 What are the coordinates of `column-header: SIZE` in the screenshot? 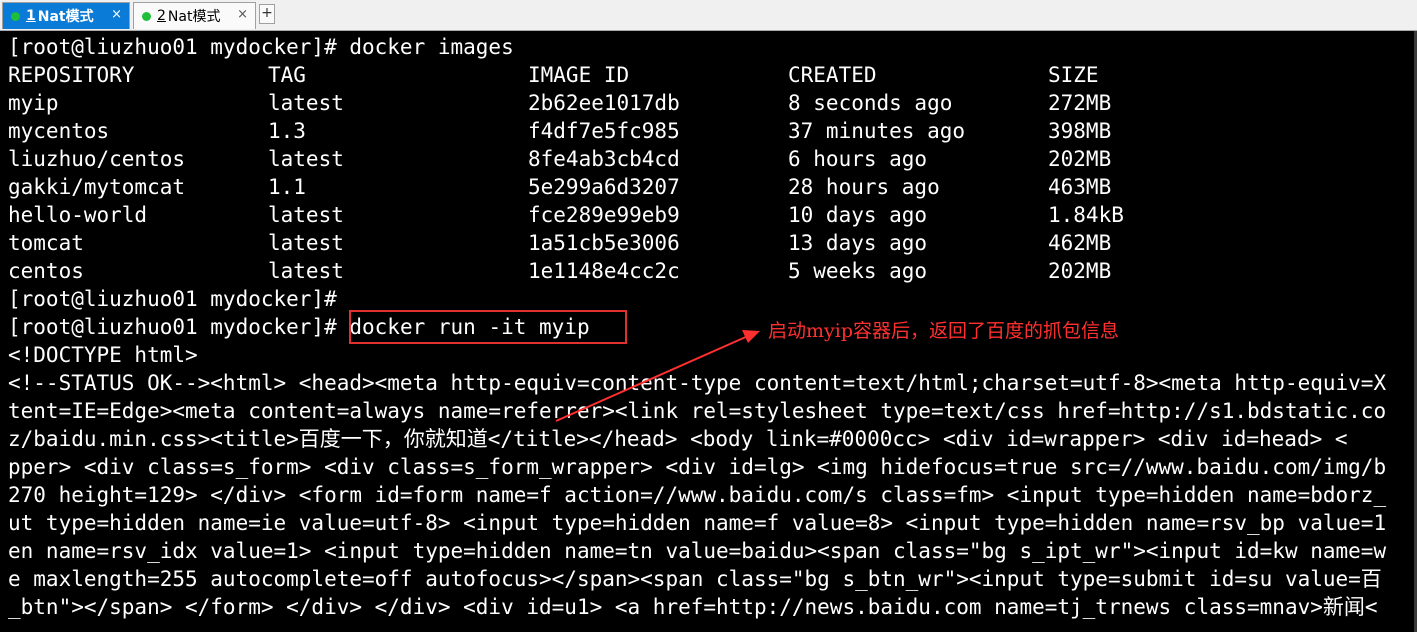 It's located at (1073, 75).